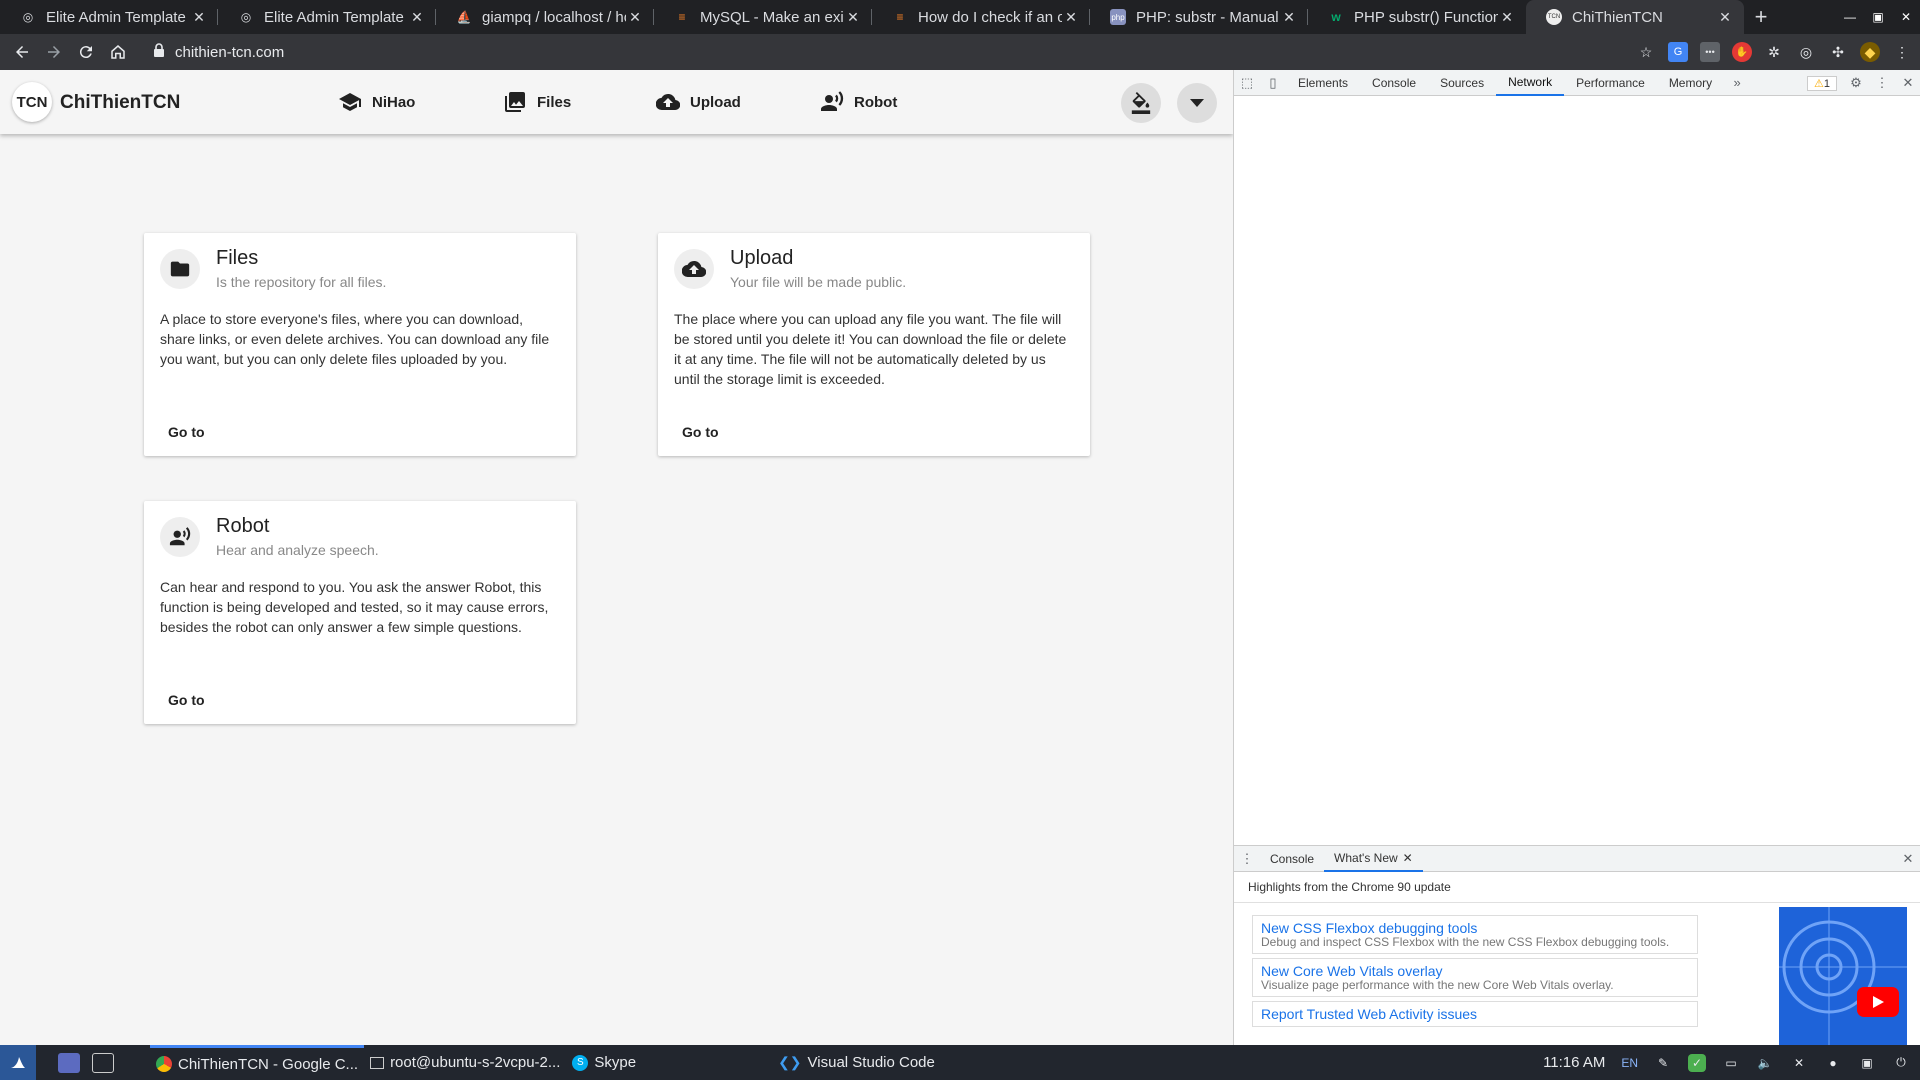 The image size is (1920, 1080). Describe the element at coordinates (1199, 17) in the screenshot. I see `browser-tab: php PHP: substr - Manual ✕` at that location.